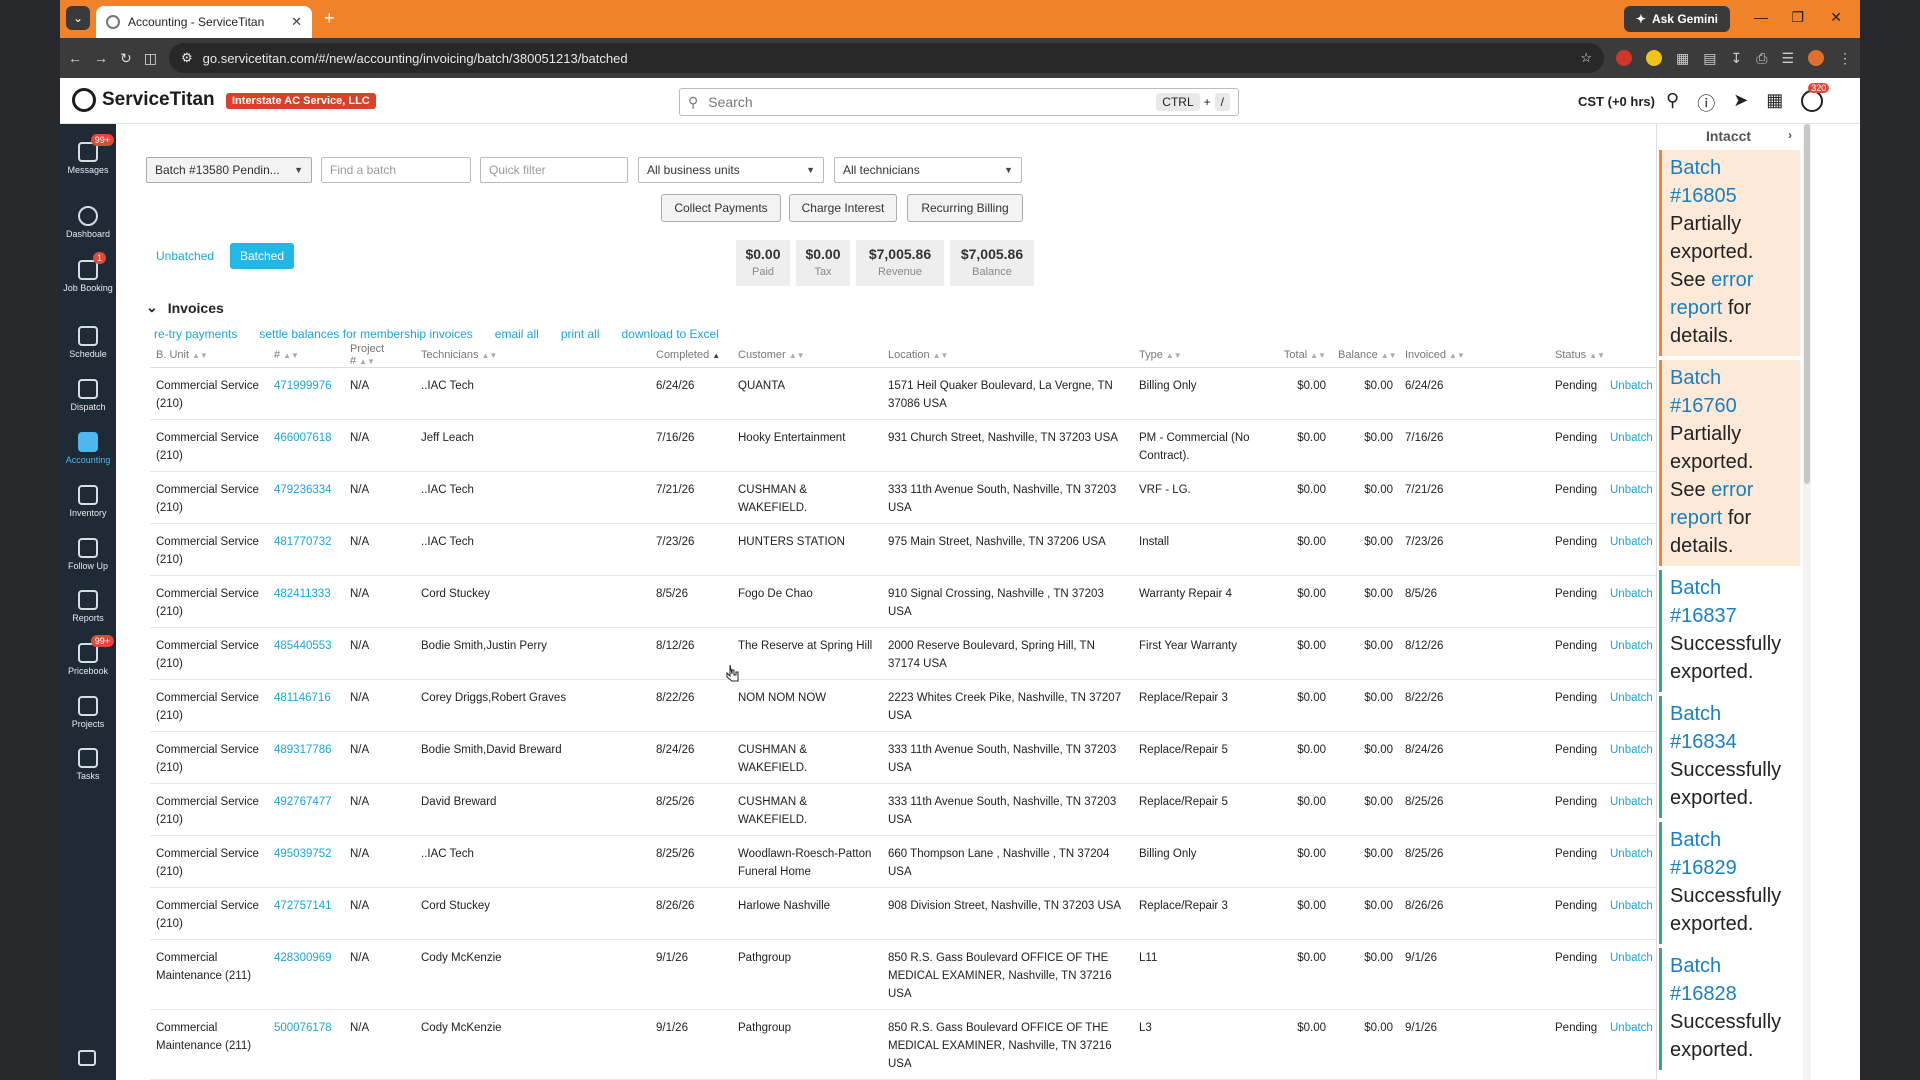 The height and width of the screenshot is (1080, 1920). I want to click on col-technicians: Technicians ▲▼, so click(532, 355).